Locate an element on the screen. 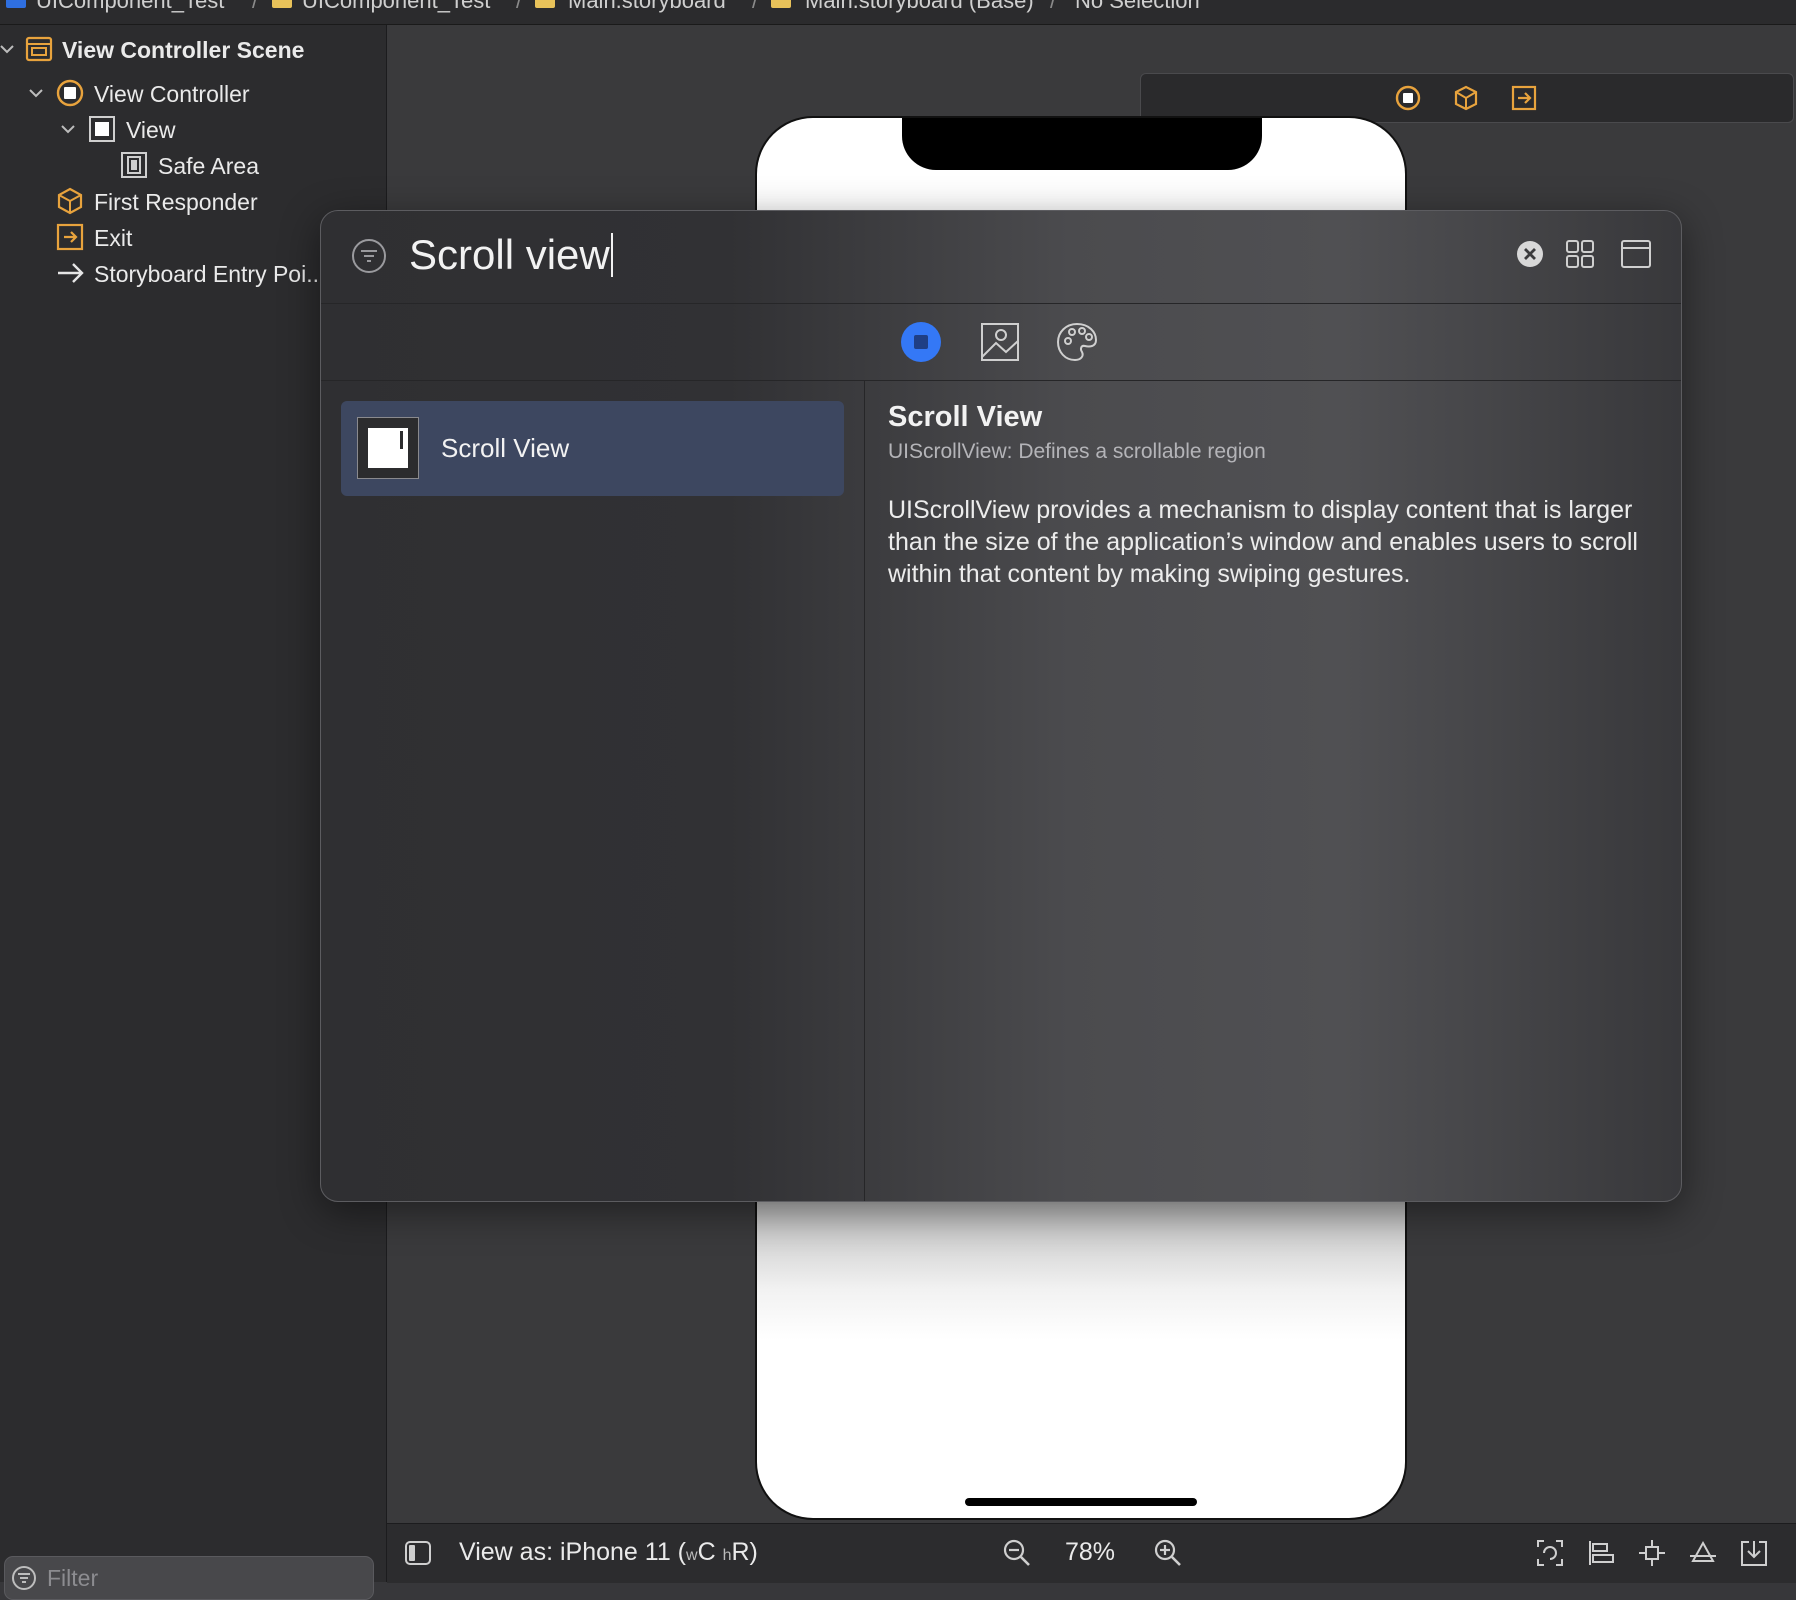  library-item-label: Scroll View is located at coordinates (505, 448).